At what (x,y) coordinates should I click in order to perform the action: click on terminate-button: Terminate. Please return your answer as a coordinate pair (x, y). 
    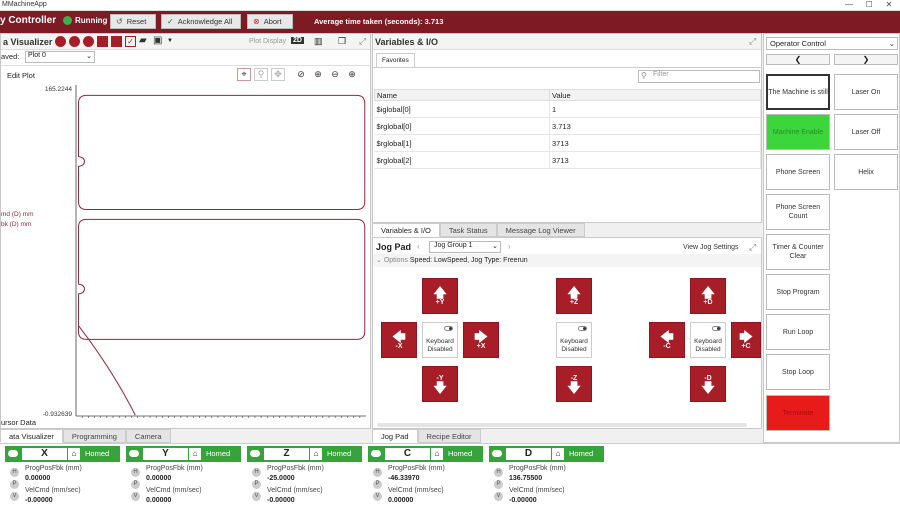
    Looking at the image, I should click on (798, 413).